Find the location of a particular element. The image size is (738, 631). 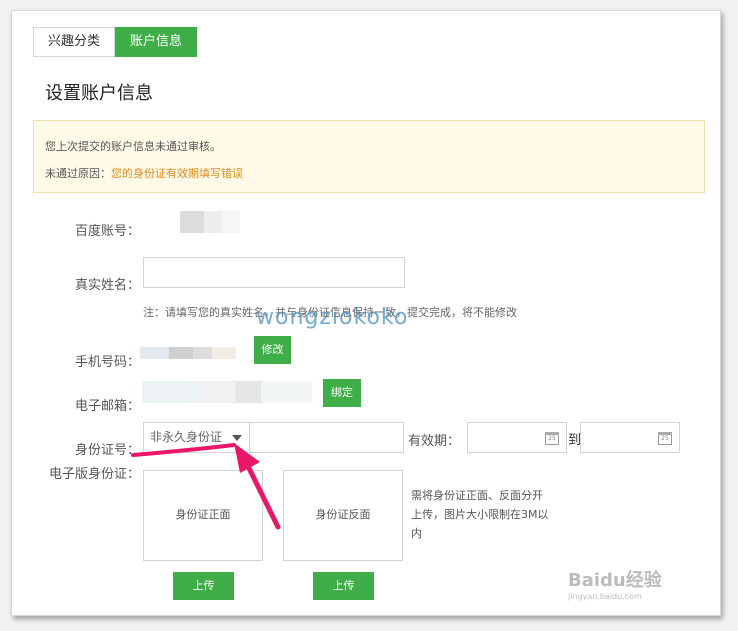

upload-instructions: 需将身份证正面、反面分开上传，图片大小限制在3M以内 is located at coordinates (480, 514).